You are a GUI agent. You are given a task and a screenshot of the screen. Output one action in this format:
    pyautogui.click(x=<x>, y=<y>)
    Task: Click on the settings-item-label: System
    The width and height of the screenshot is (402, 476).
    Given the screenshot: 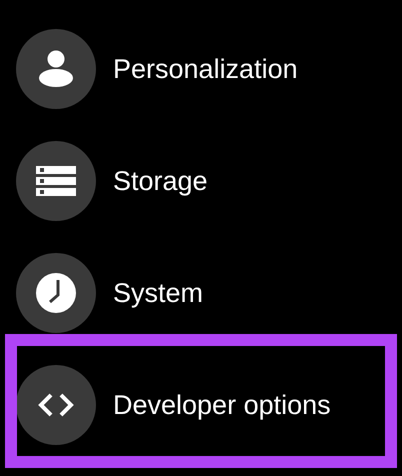 What is the action you would take?
    pyautogui.click(x=158, y=293)
    